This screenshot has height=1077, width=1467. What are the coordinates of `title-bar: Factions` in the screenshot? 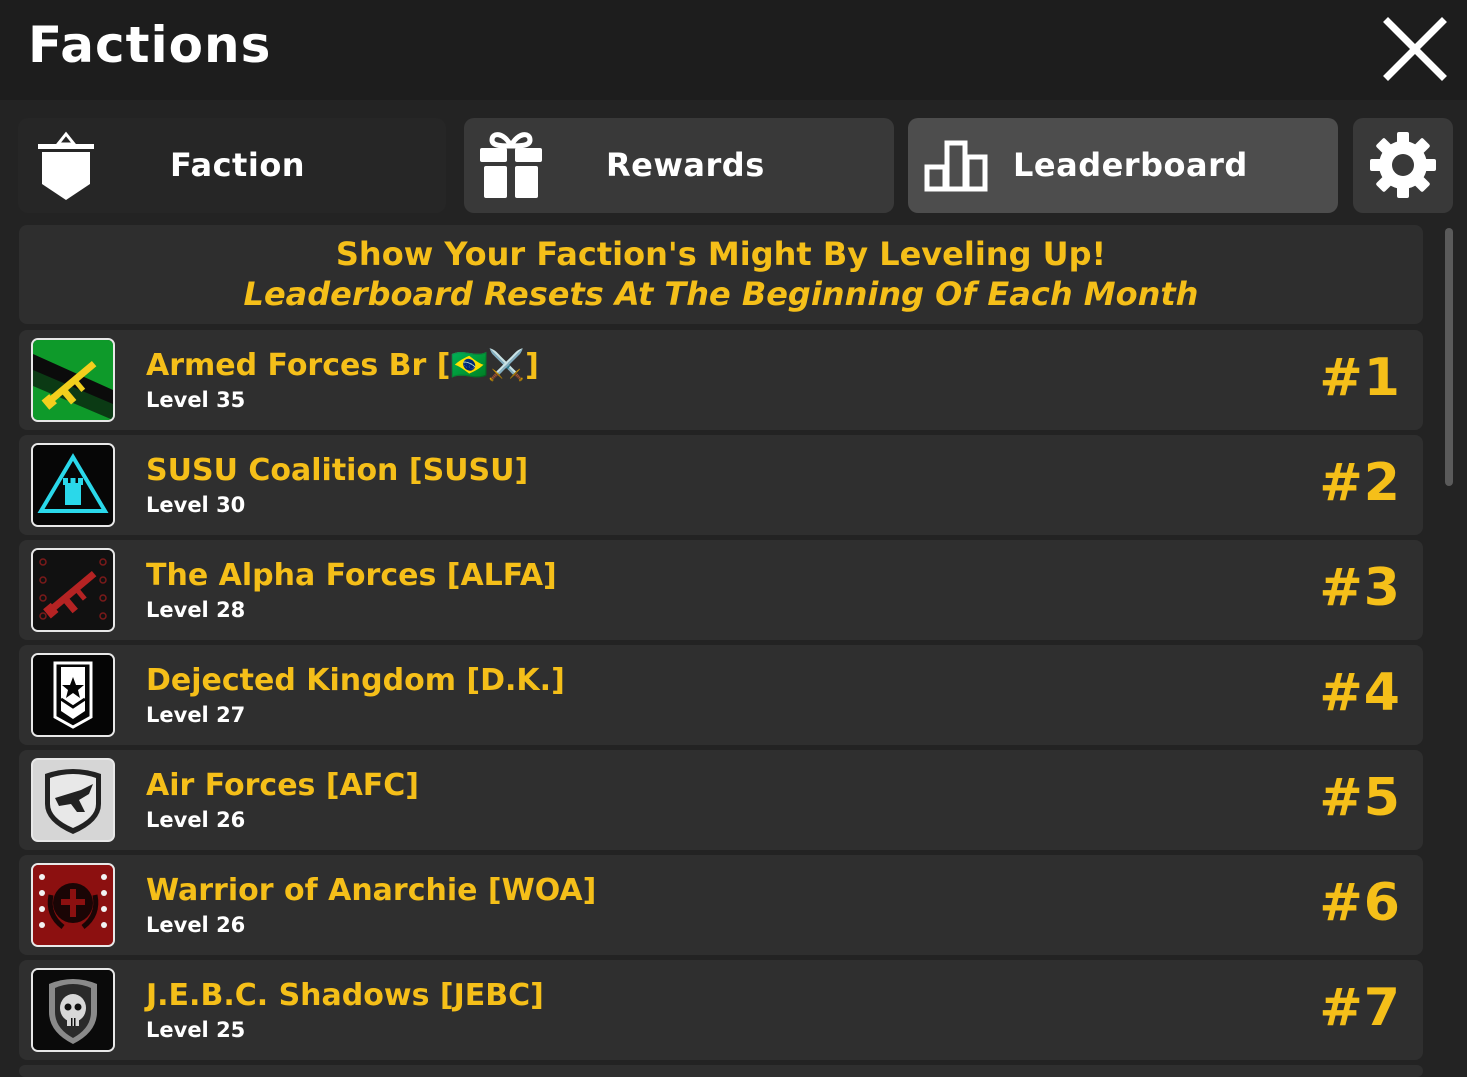 It's located at (733, 50).